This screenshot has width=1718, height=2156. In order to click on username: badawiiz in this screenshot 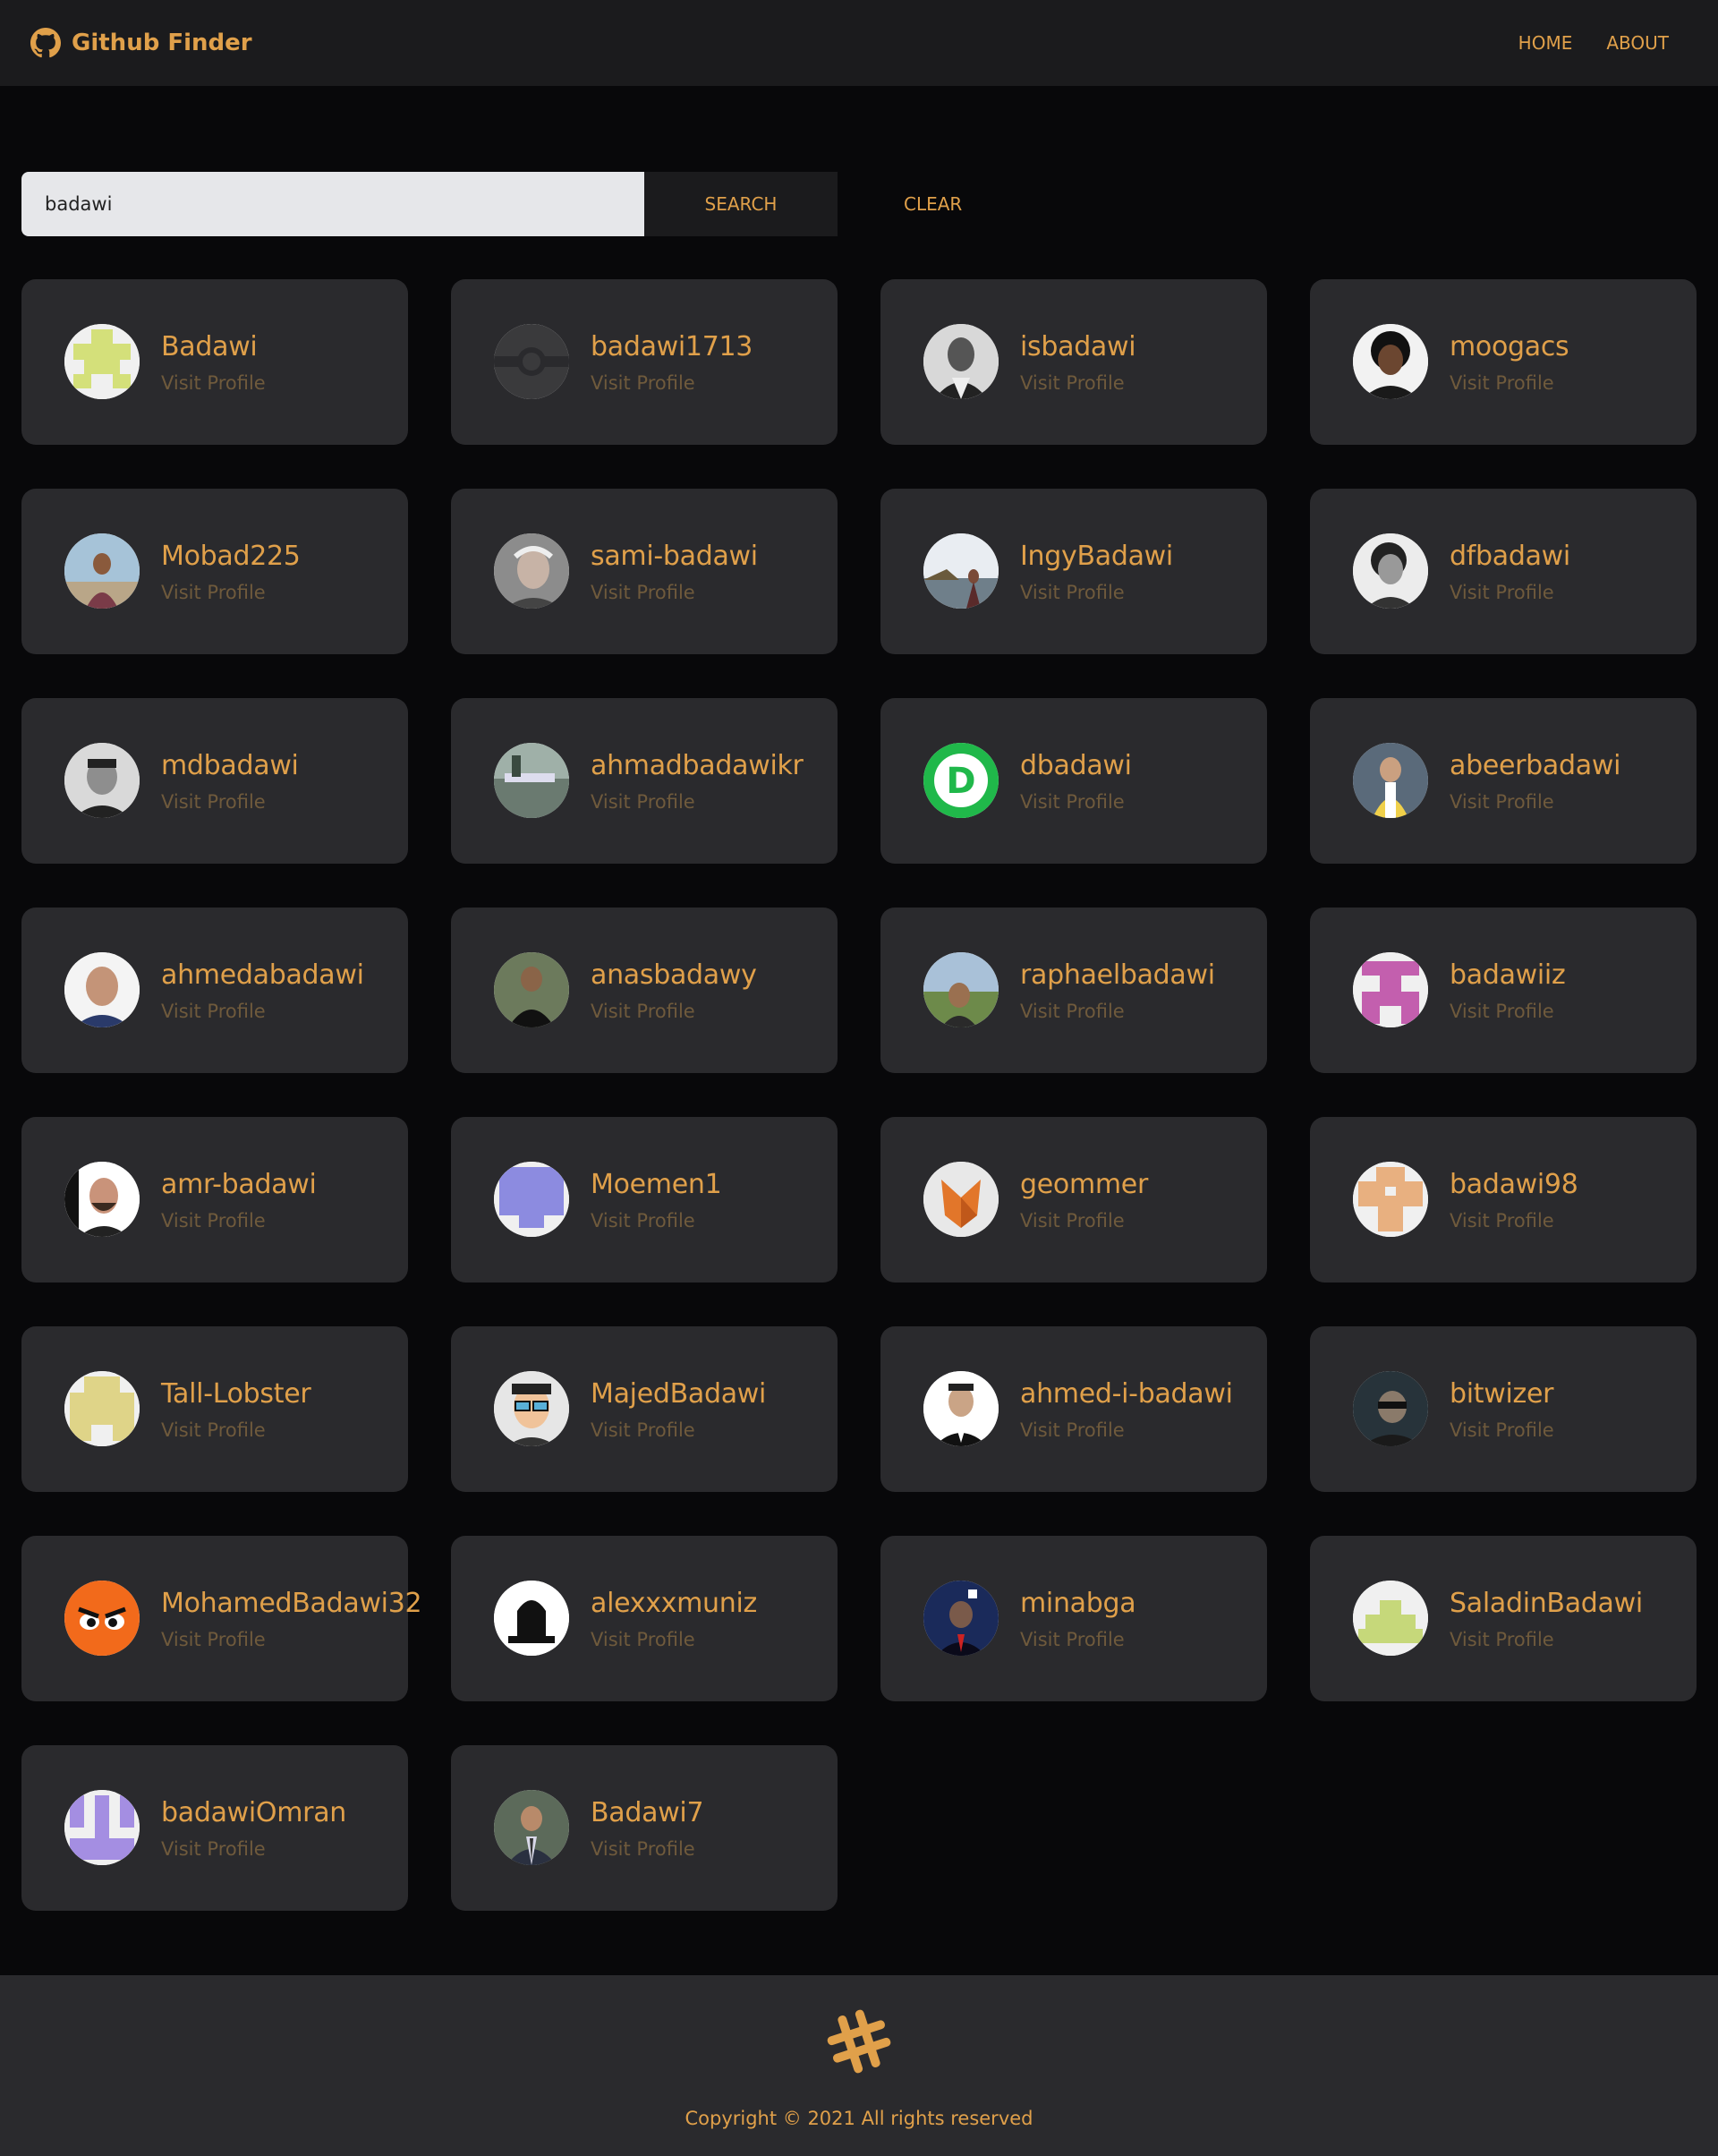, I will do `click(1508, 975)`.